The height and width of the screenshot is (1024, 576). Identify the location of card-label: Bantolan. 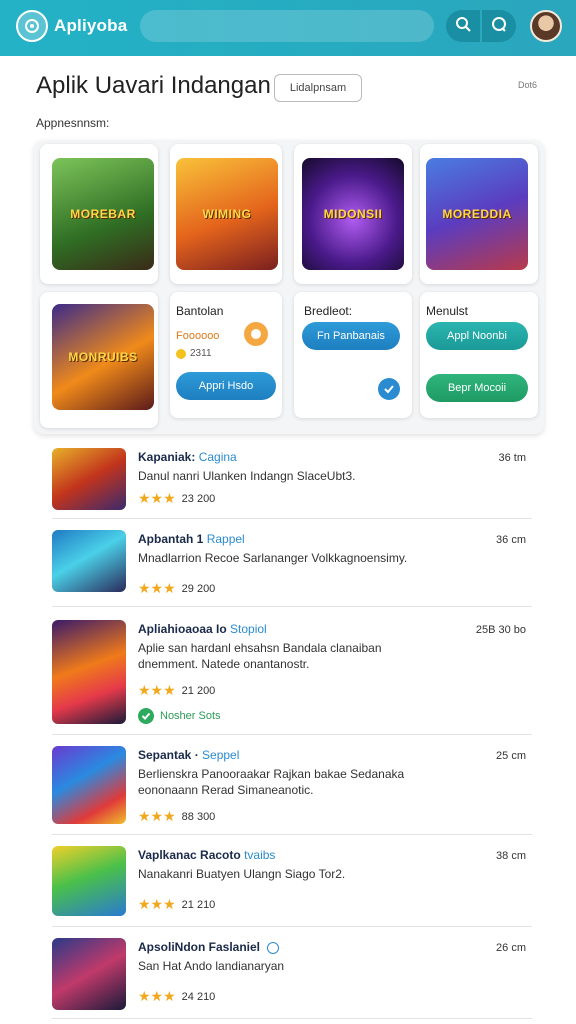
(200, 311).